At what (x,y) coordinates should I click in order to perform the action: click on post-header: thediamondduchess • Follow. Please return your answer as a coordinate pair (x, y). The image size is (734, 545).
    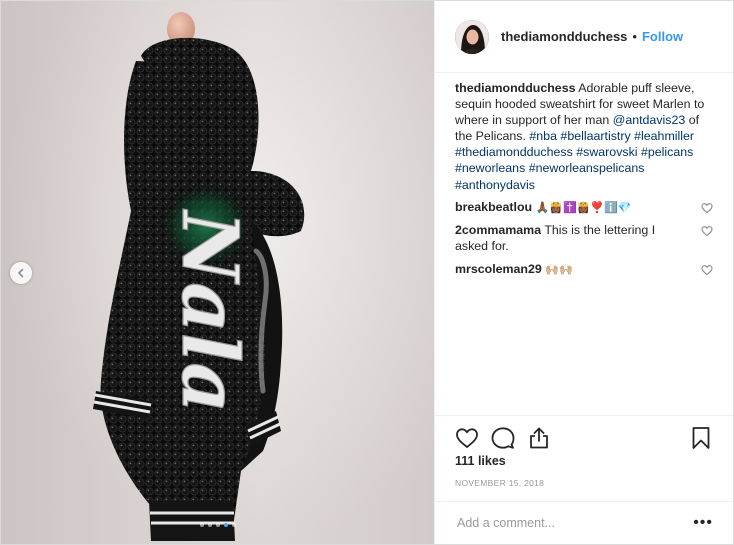
    Looking at the image, I should click on (584, 37).